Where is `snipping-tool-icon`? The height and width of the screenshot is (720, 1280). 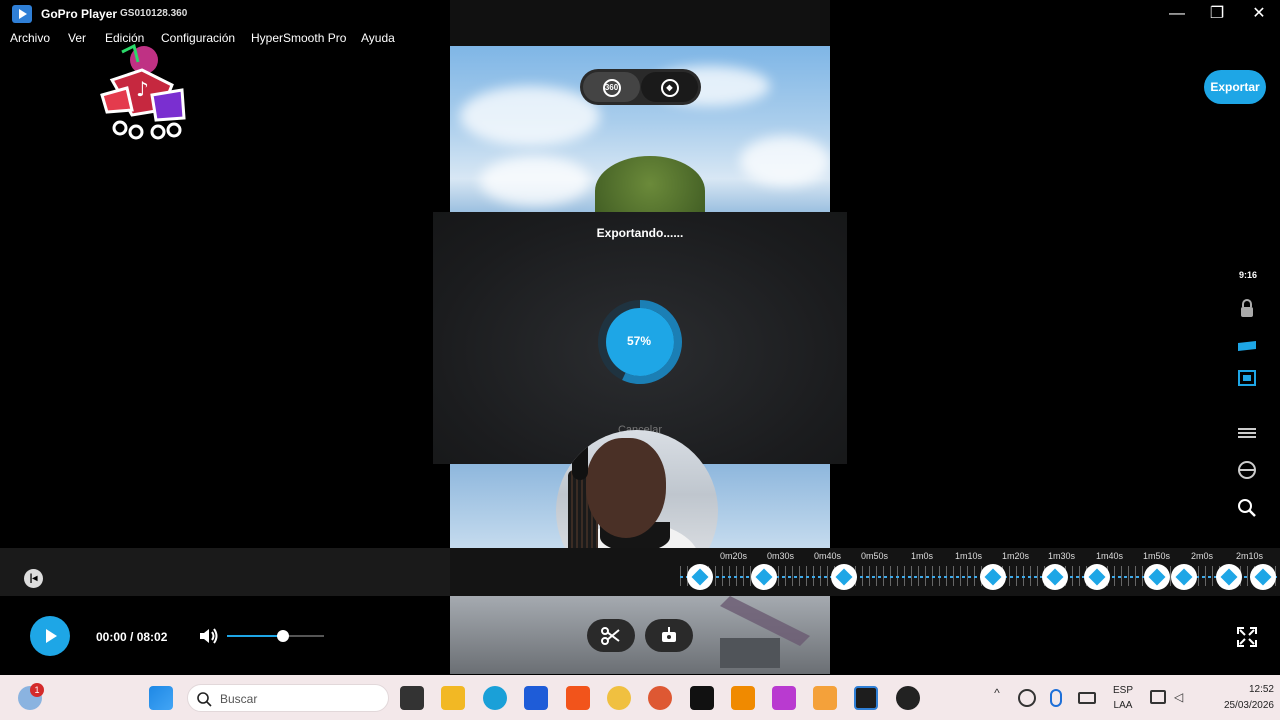
snipping-tool-icon is located at coordinates (784, 698).